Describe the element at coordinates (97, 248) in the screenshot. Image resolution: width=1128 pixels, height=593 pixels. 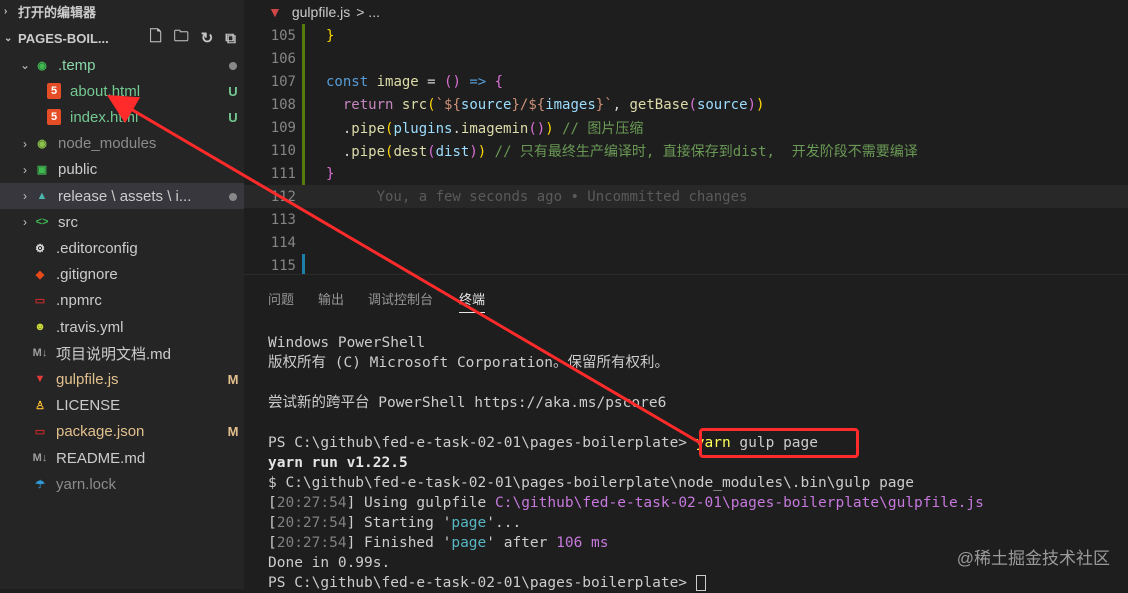
I see `tree-item-label: .editorconfig` at that location.